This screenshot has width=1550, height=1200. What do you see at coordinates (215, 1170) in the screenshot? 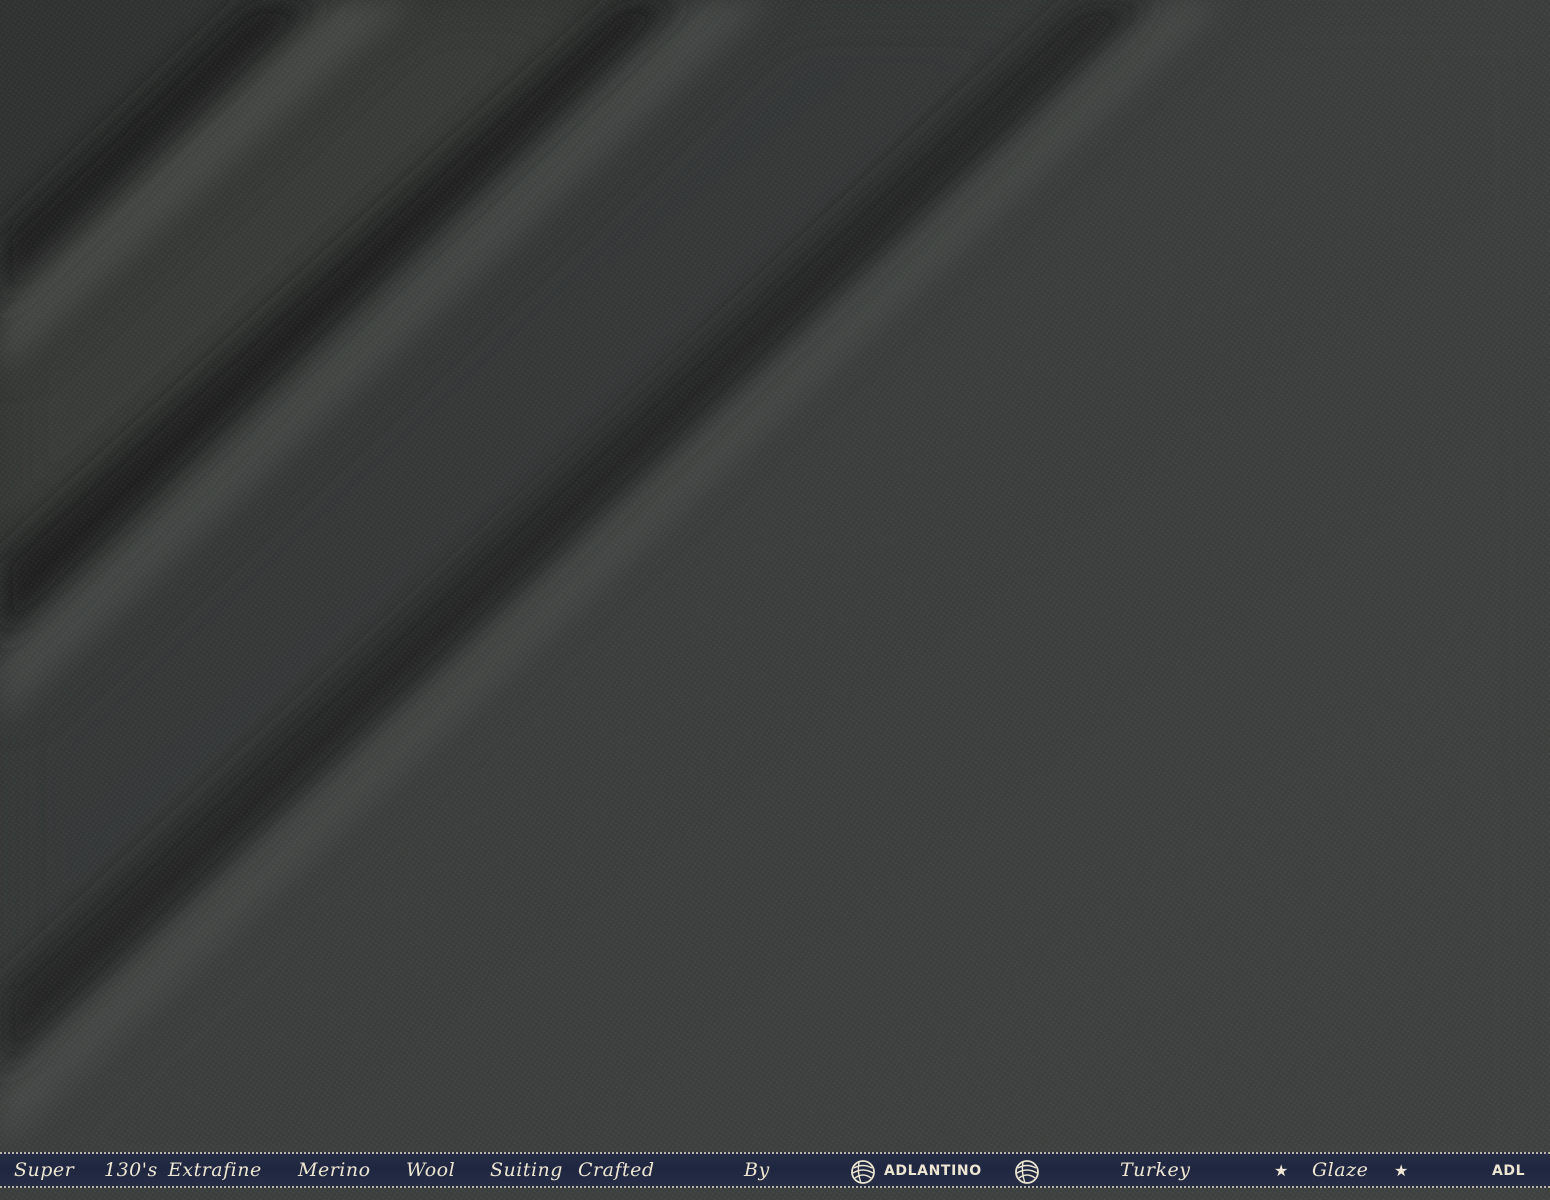
I see `selvedge-word: Extrafine` at bounding box center [215, 1170].